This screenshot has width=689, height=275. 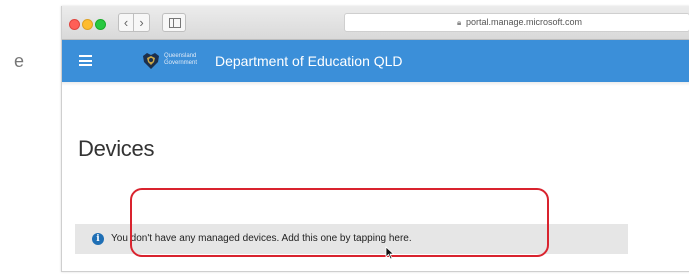 I want to click on app-title: Department of Education QLD, so click(x=309, y=61).